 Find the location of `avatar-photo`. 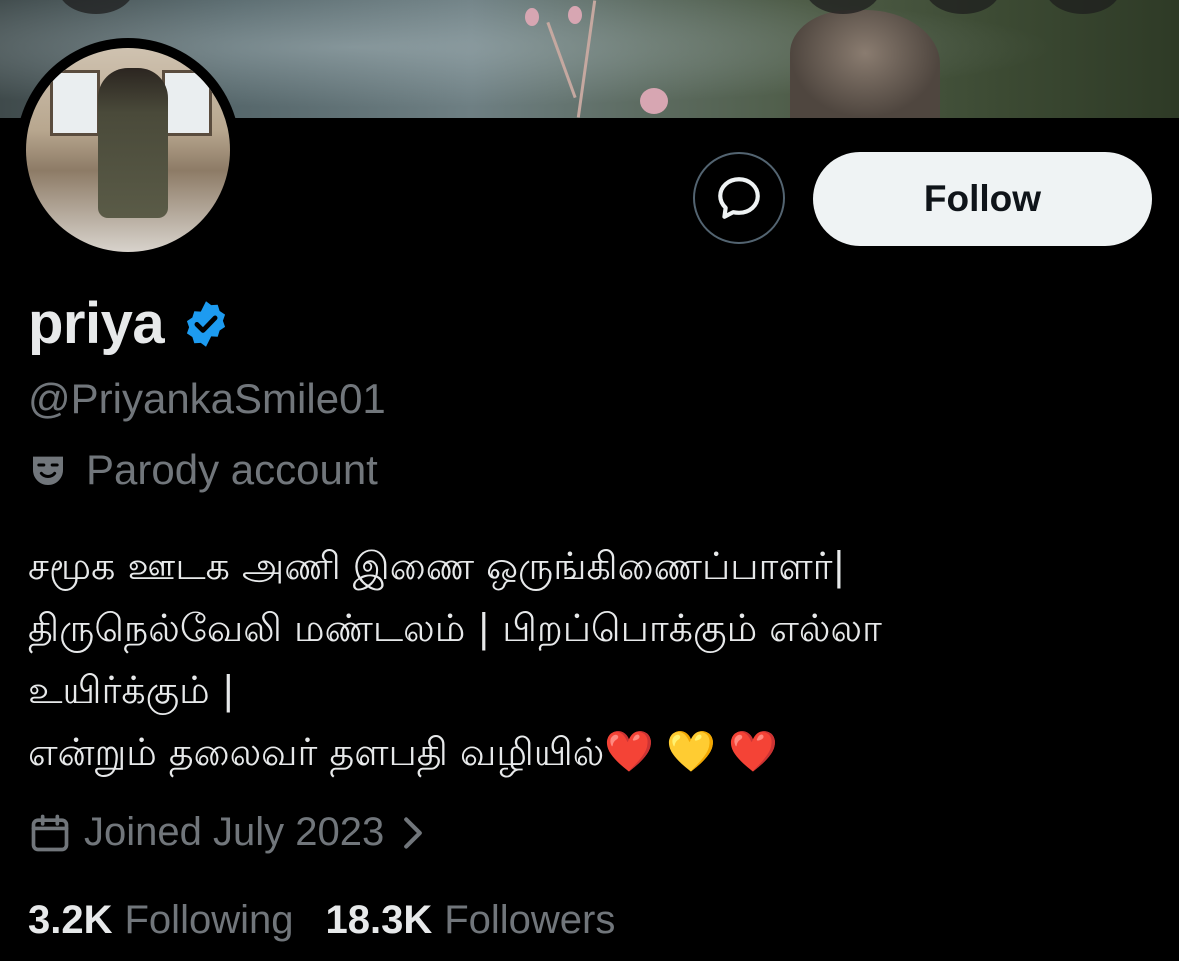

avatar-photo is located at coordinates (128, 150).